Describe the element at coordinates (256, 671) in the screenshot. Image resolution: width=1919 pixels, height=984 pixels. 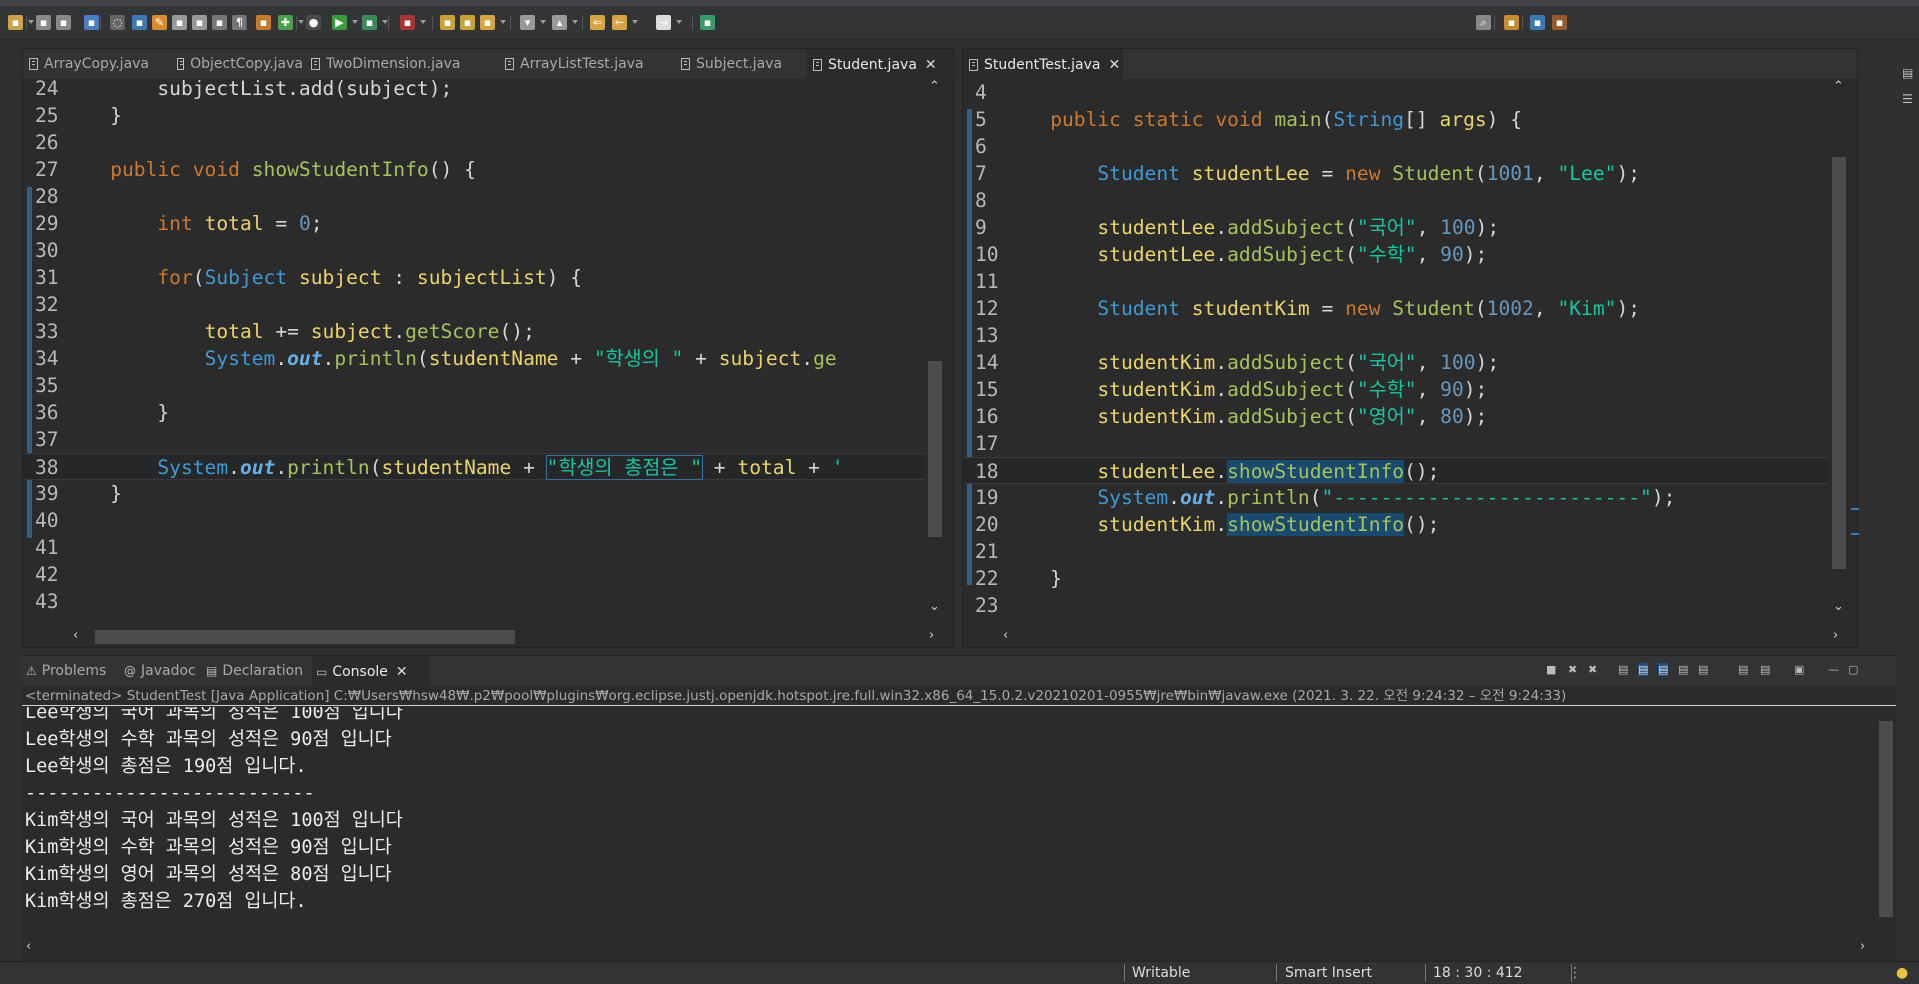
I see `tab-declaration: ▤ Declaration` at that location.